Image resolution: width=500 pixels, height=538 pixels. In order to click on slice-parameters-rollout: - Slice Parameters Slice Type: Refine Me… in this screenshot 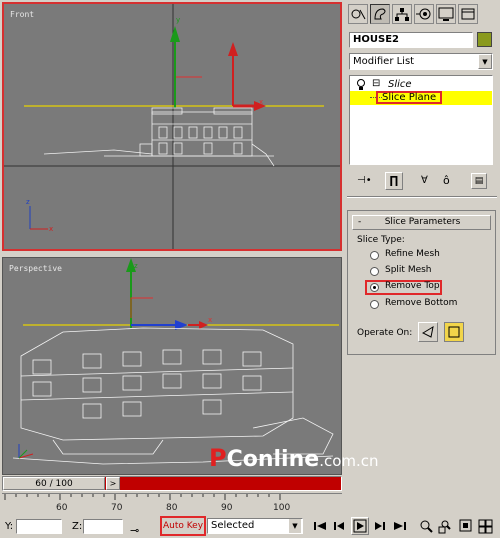, I will do `click(421, 282)`.